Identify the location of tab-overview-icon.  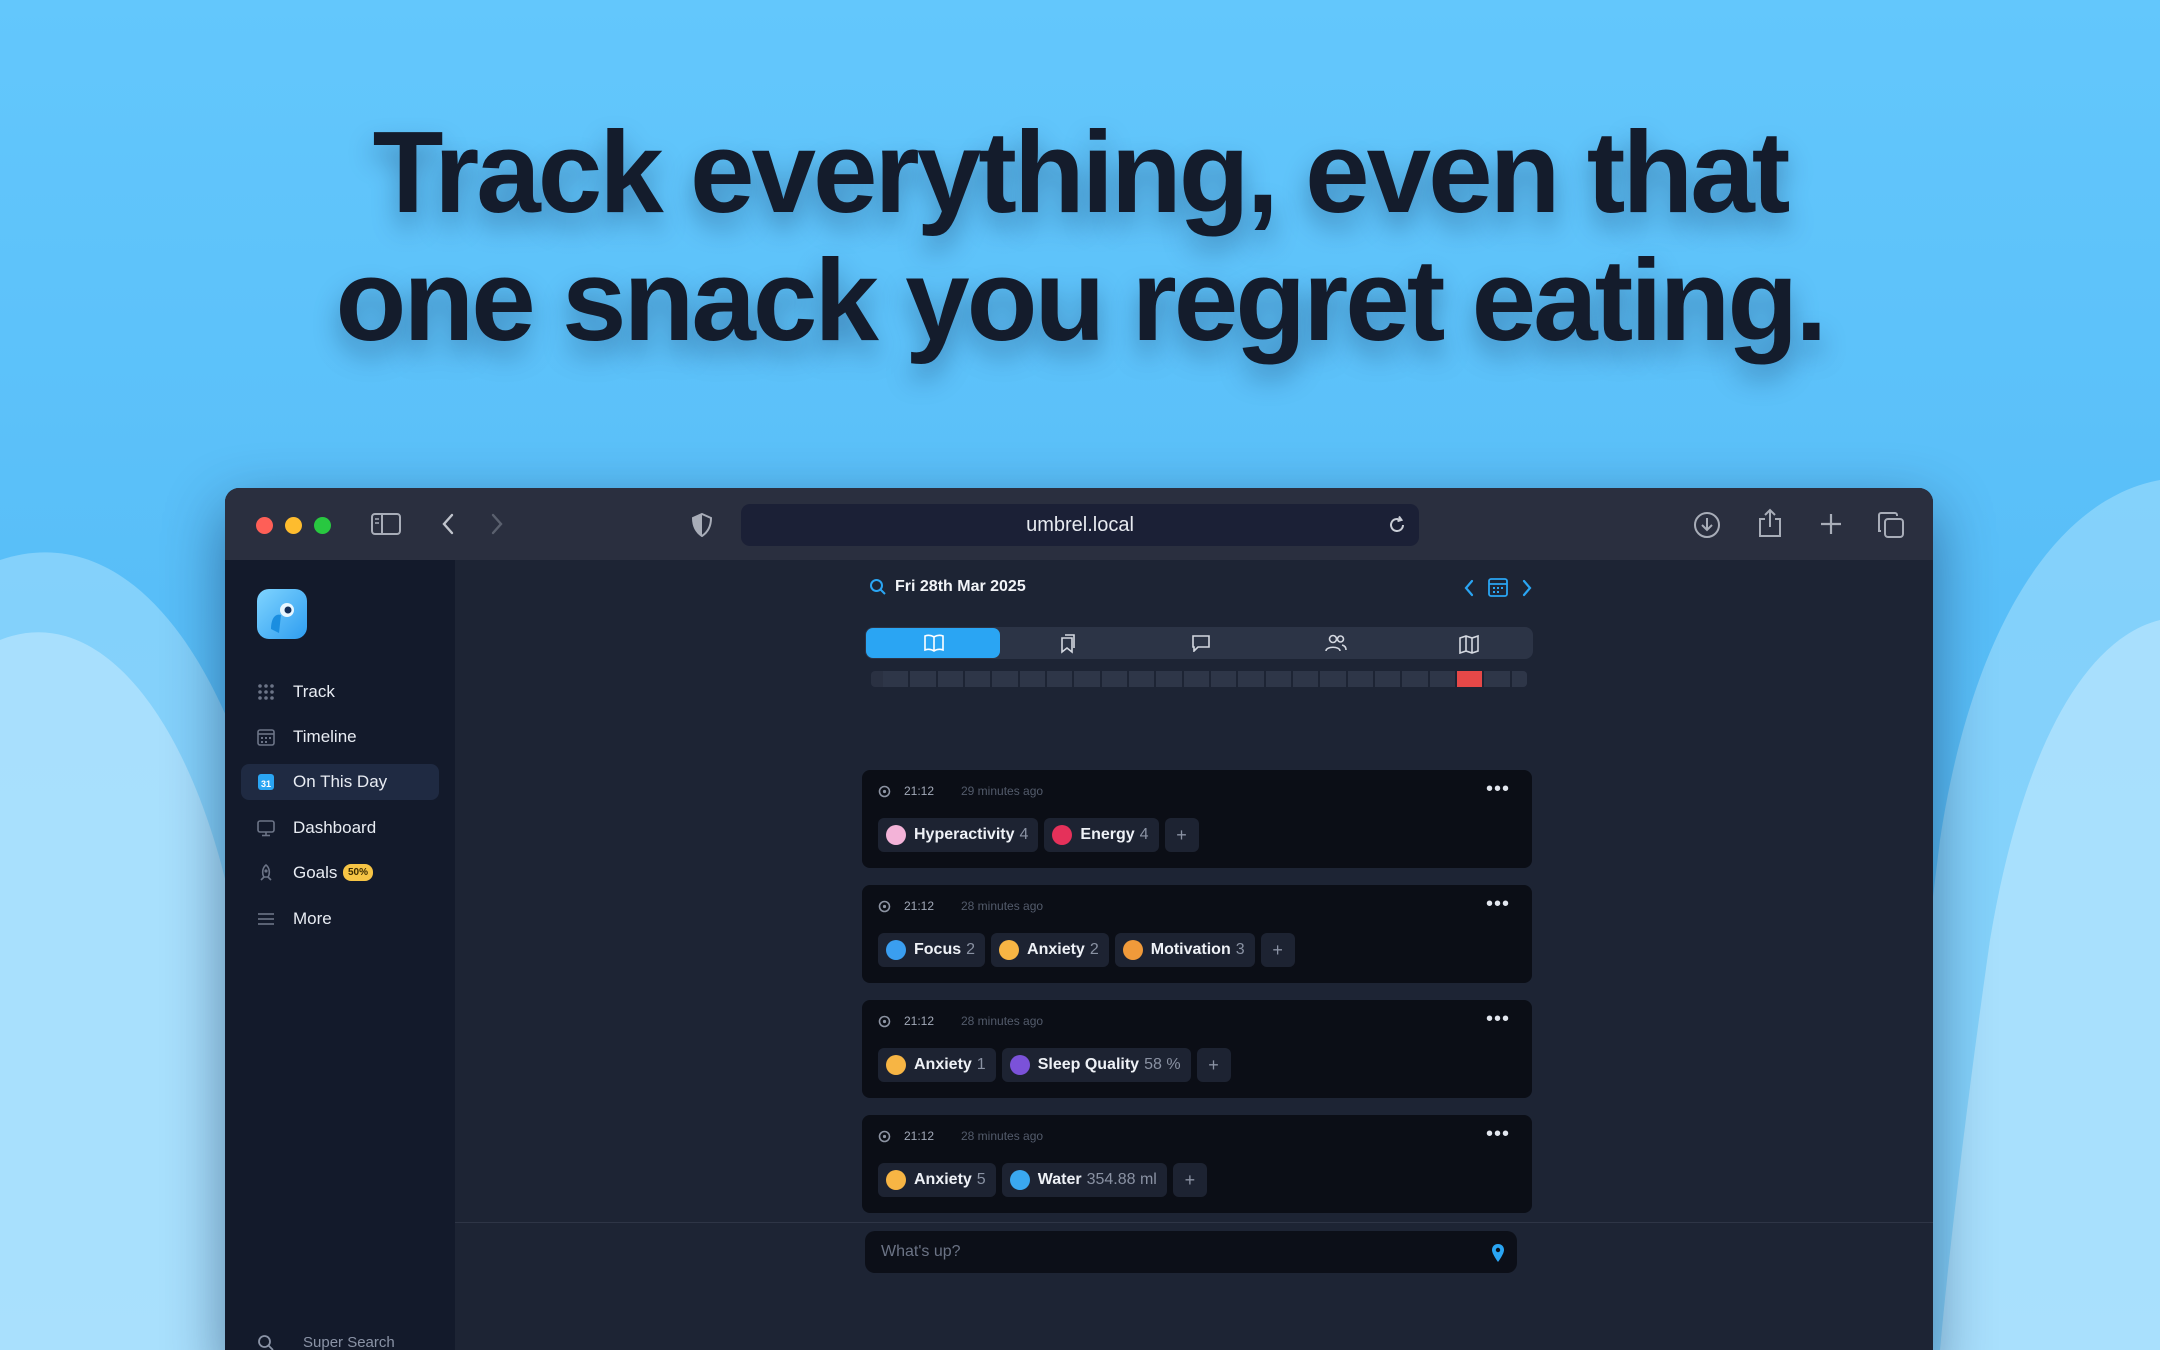
(1891, 525).